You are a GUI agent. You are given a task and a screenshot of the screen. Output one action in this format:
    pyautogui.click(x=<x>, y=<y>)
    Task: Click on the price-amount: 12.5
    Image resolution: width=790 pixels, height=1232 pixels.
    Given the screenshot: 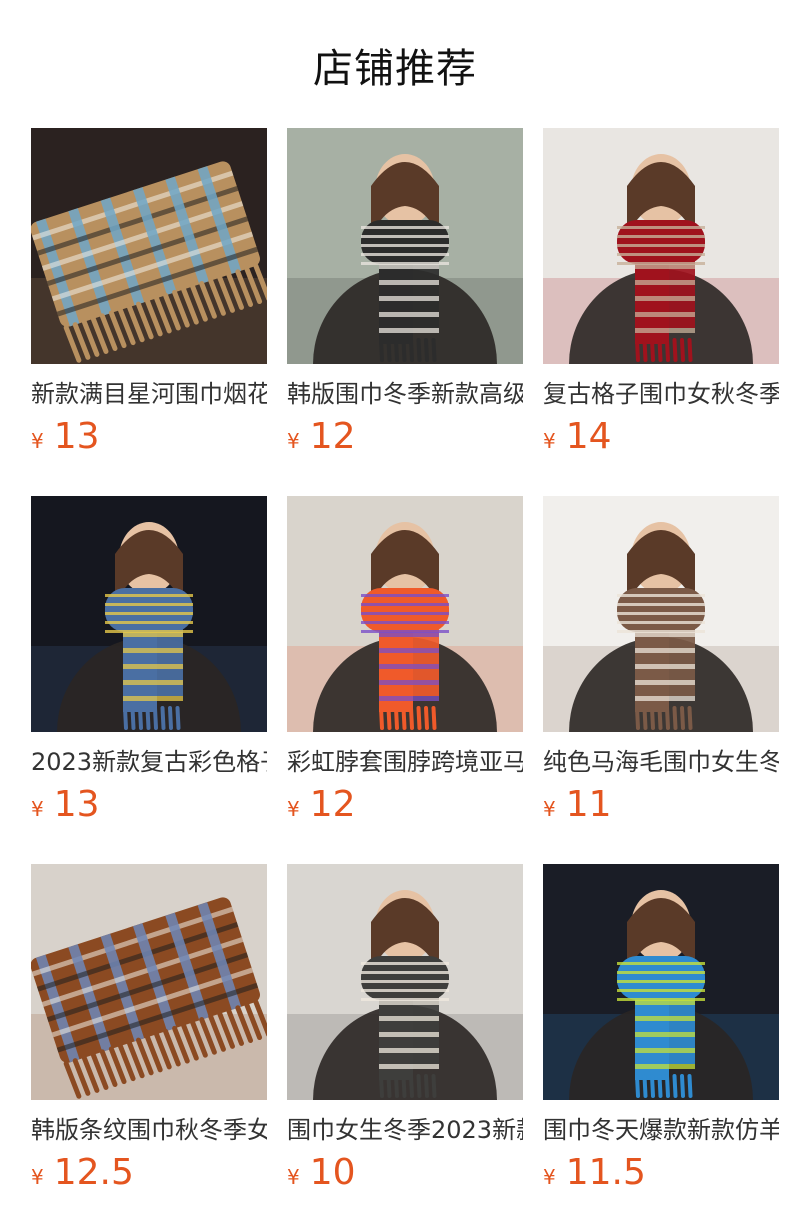 What is the action you would take?
    pyautogui.click(x=93, y=1172)
    